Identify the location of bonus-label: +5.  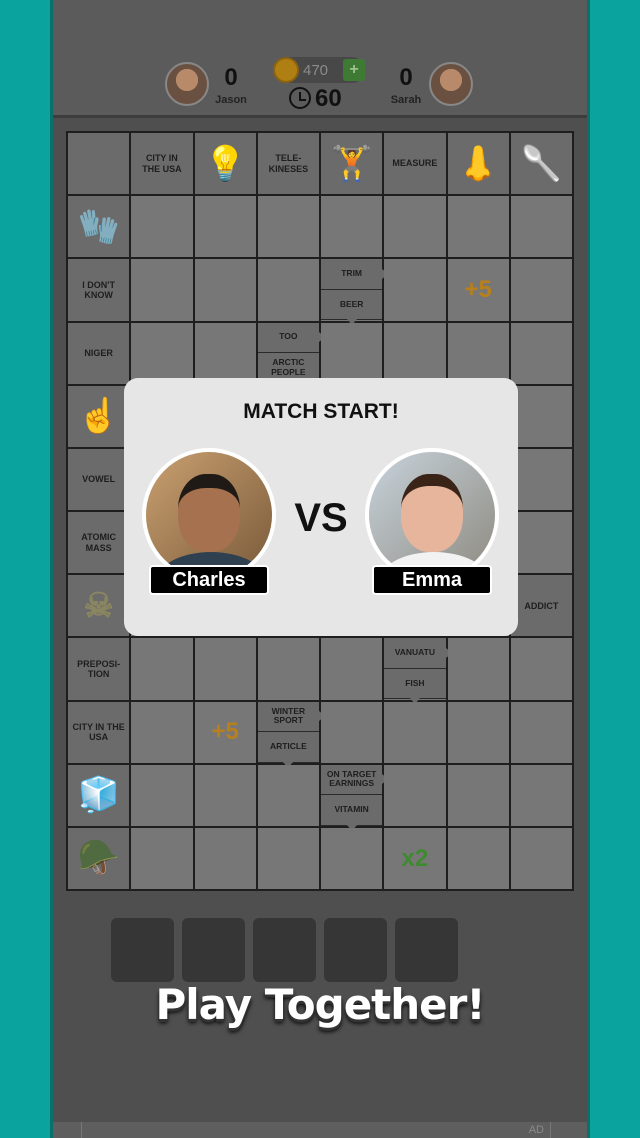
(225, 732).